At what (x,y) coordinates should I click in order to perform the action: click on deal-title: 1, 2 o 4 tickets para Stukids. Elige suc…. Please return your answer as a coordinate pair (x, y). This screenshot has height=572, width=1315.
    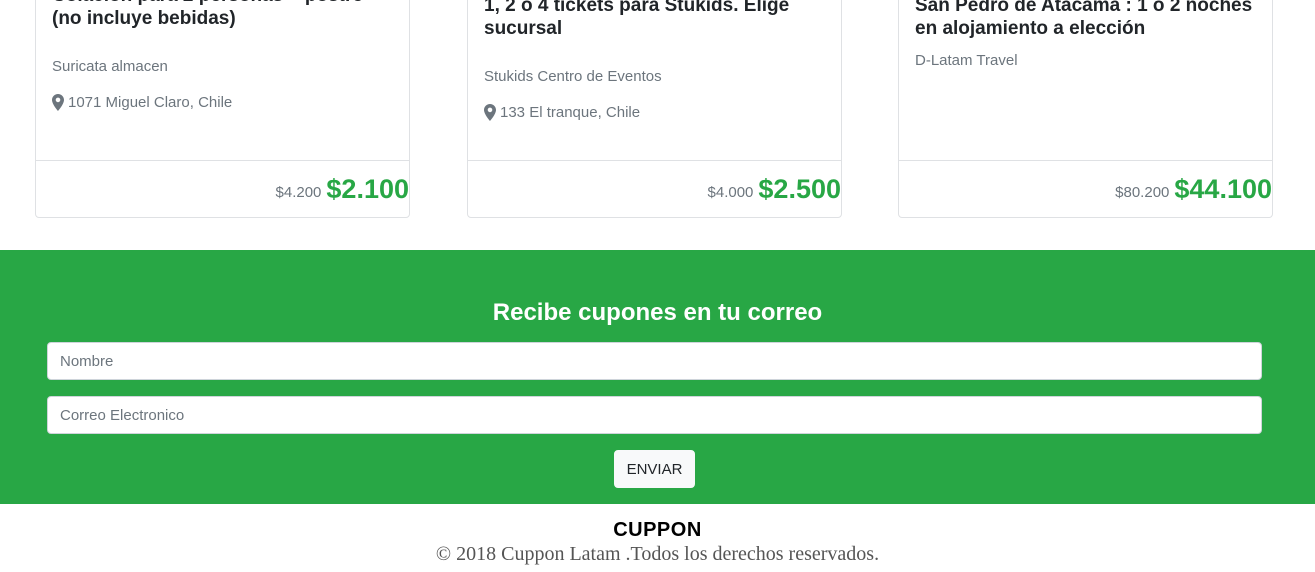
    Looking at the image, I should click on (654, 20).